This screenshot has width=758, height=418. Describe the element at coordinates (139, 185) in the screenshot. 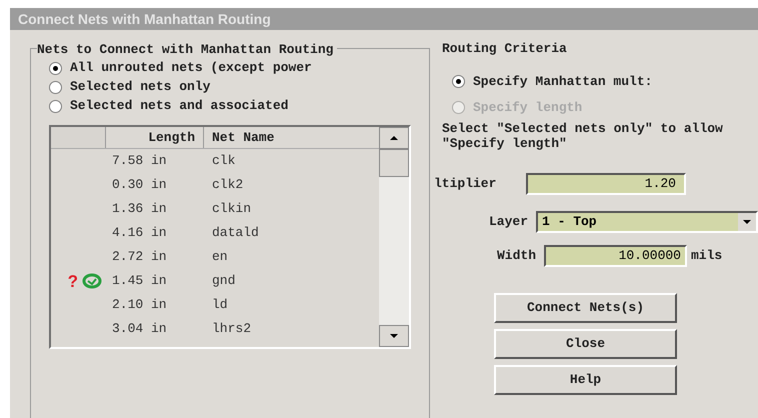

I see `length-cell-text: 0.30 in` at that location.